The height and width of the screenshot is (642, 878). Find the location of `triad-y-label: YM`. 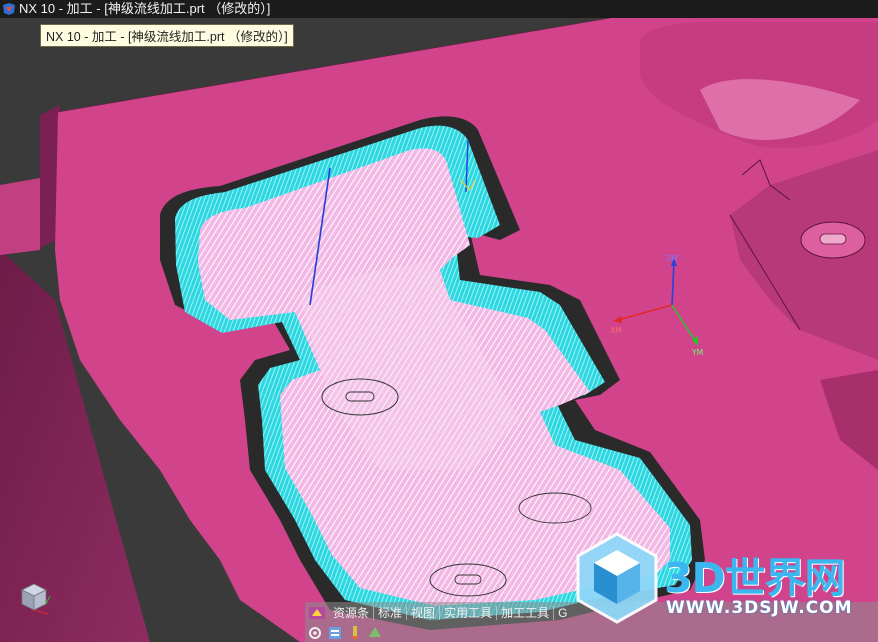

triad-y-label: YM is located at coordinates (698, 352).